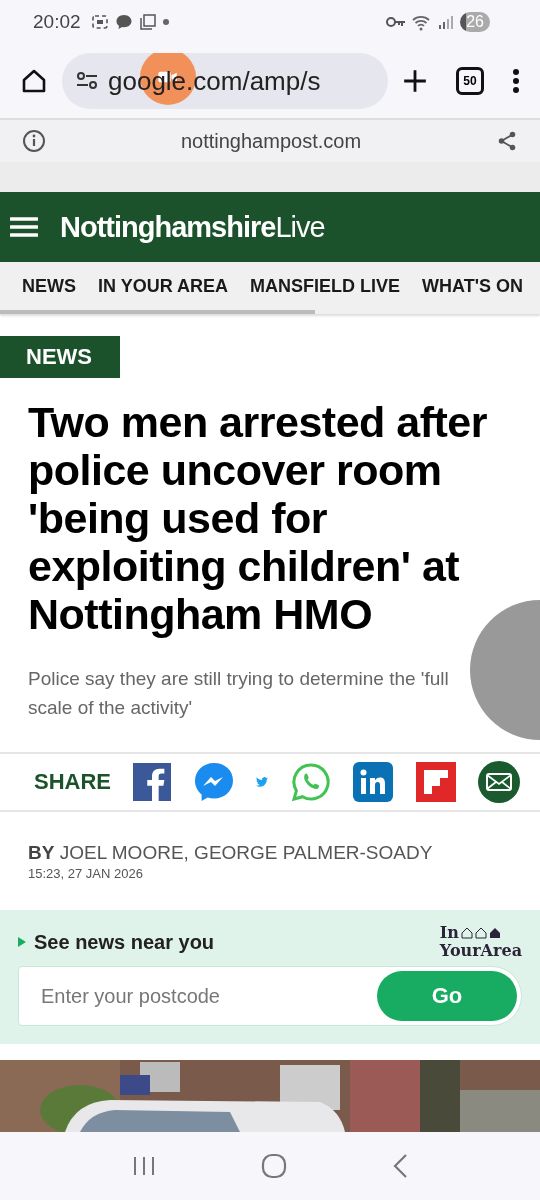 Image resolution: width=540 pixels, height=1200 pixels. I want to click on share-icon, so click(507, 141).